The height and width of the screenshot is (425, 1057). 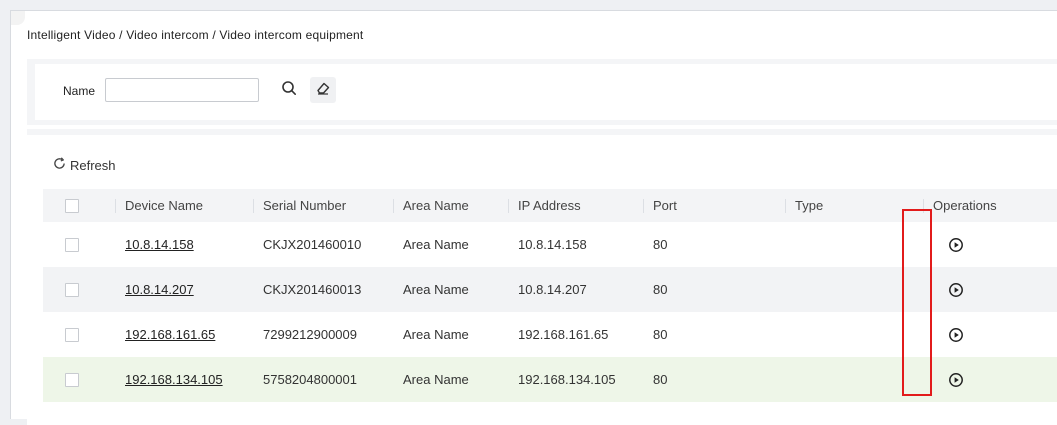 What do you see at coordinates (310, 379) in the screenshot?
I see `serial-number-cell: 5758204800001` at bounding box center [310, 379].